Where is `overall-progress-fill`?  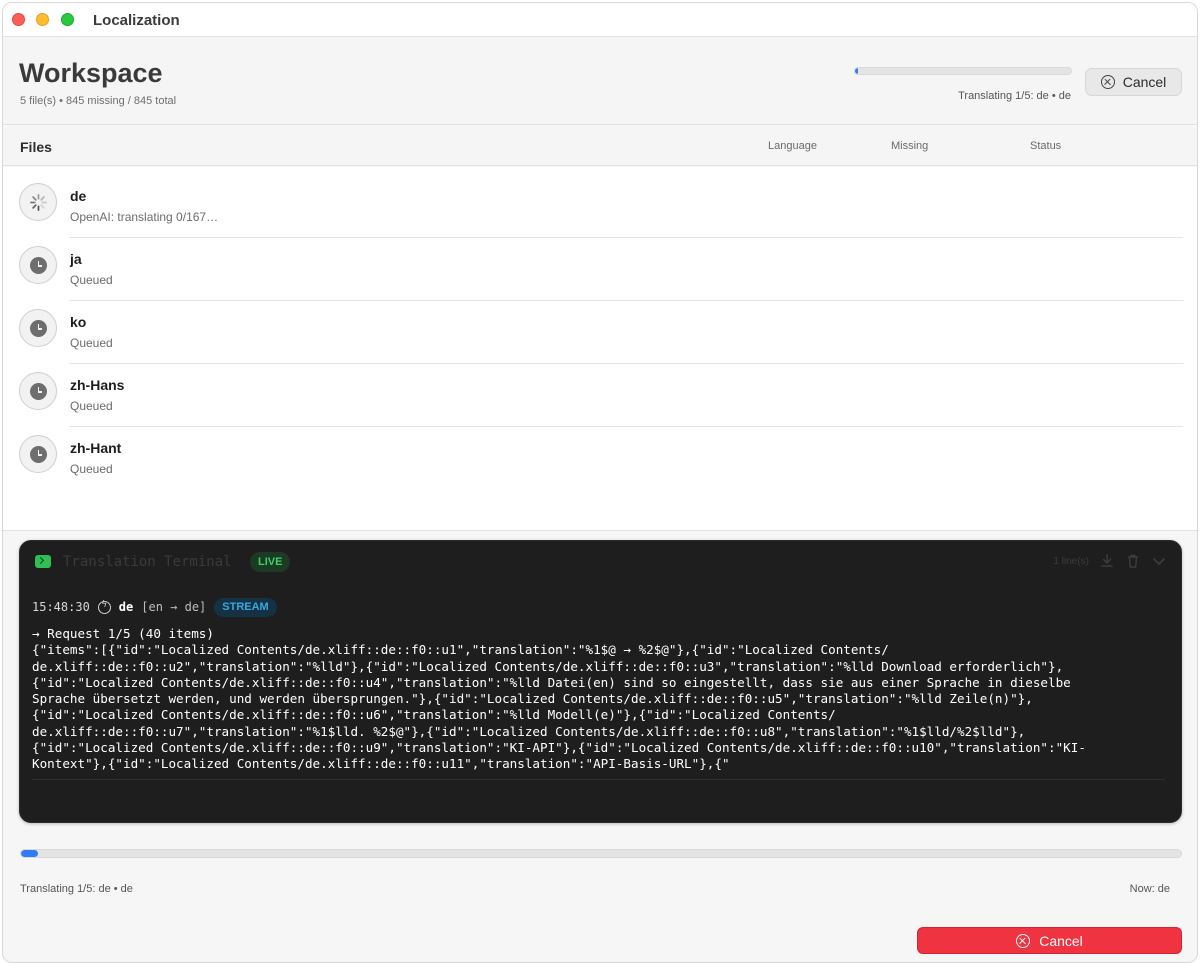
overall-progress-fill is located at coordinates (30, 853).